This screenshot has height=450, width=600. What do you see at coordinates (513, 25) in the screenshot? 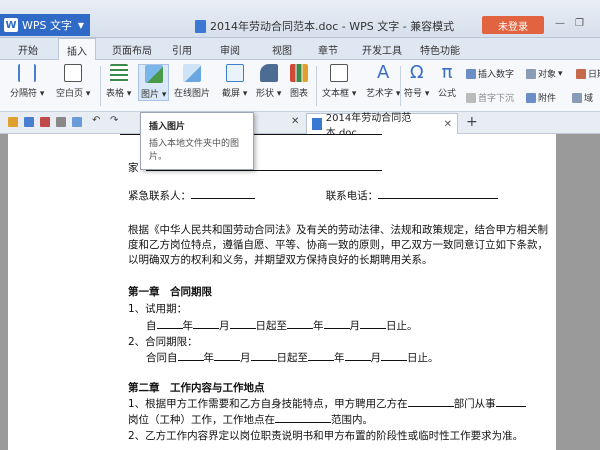
I see `login-button: 未登录` at bounding box center [513, 25].